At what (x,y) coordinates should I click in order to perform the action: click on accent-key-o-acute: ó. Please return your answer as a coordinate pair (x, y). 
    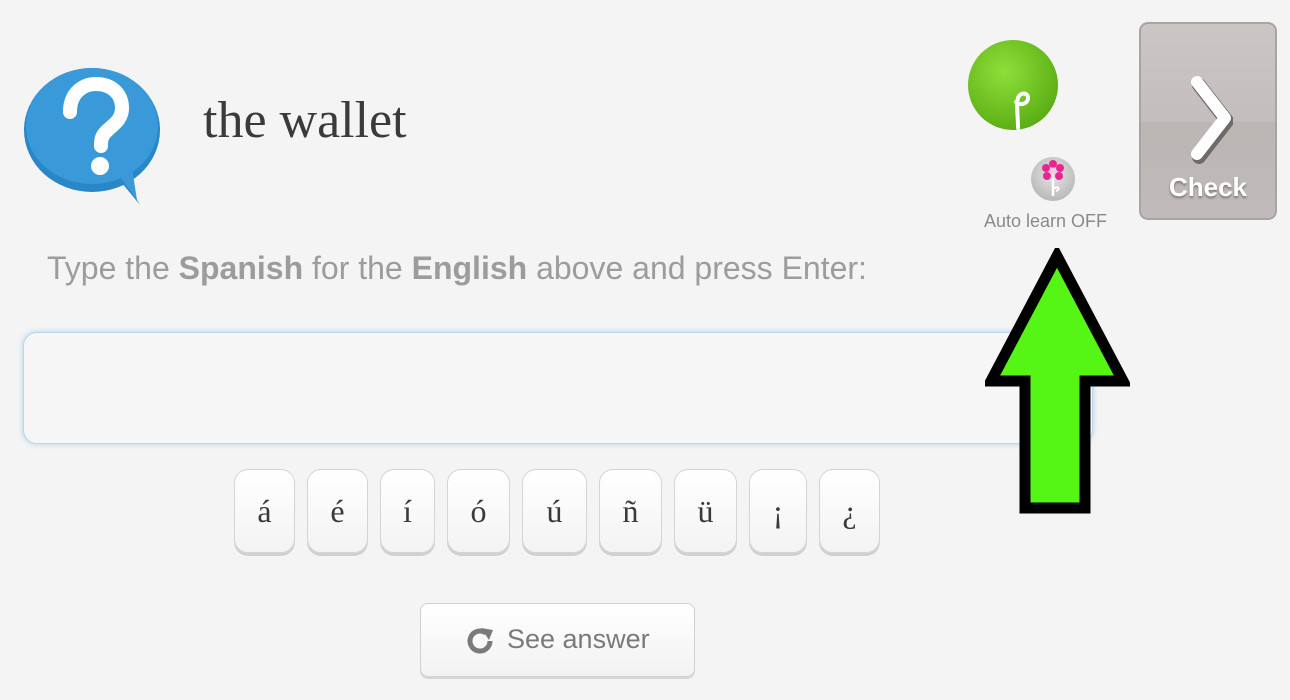
    Looking at the image, I should click on (478, 511).